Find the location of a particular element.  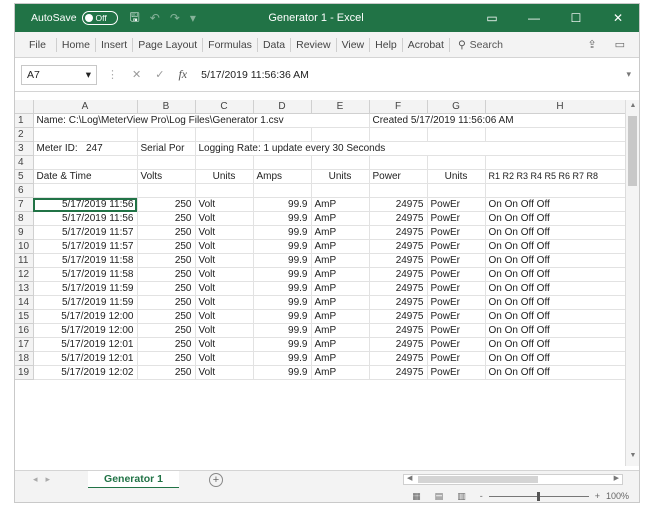

insert-function-button: fx is located at coordinates (182, 74).